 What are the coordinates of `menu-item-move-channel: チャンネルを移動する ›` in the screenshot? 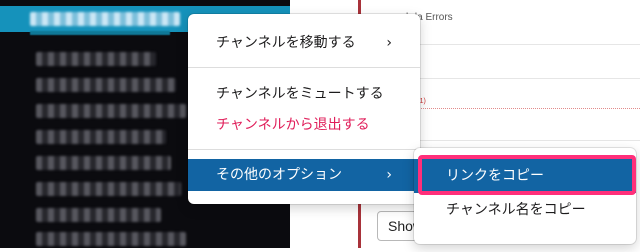 It's located at (304, 43).